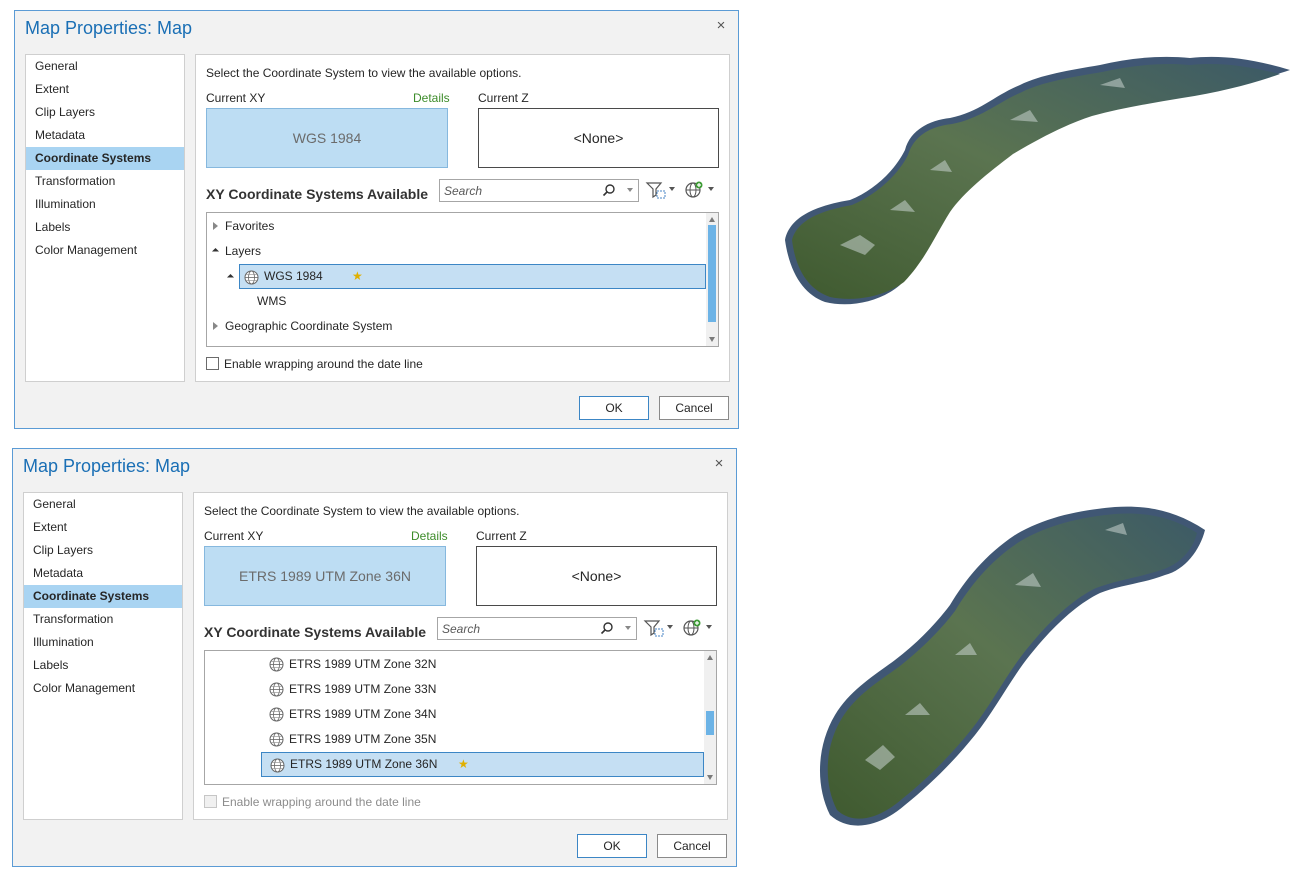 Image resolution: width=1303 pixels, height=879 pixels. Describe the element at coordinates (363, 714) in the screenshot. I see `tree-row-label: ETRS 1989 UTM Zone 34N` at that location.